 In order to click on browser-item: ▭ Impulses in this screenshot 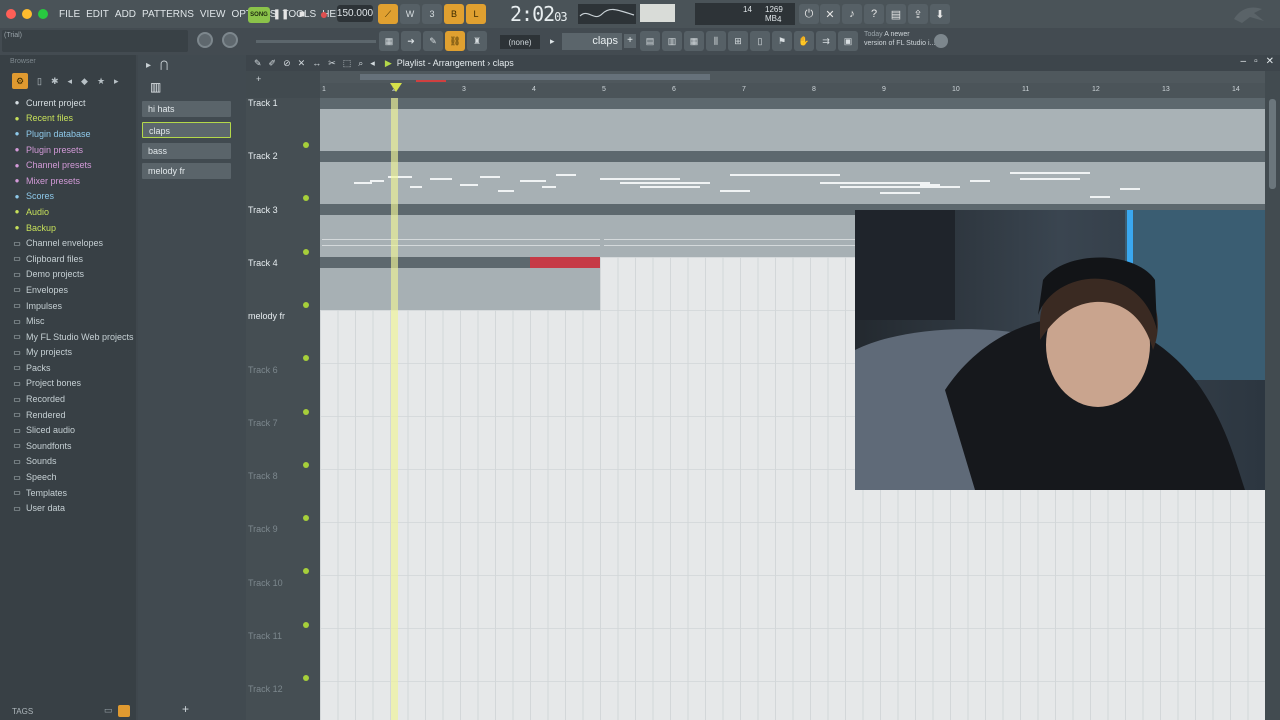, I will do `click(68, 306)`.